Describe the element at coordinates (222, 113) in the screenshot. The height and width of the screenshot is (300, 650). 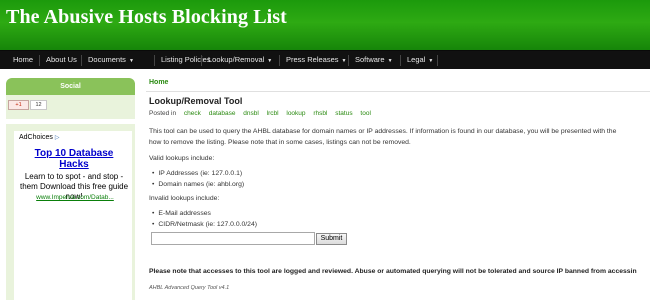
I see `tag-database: database` at that location.